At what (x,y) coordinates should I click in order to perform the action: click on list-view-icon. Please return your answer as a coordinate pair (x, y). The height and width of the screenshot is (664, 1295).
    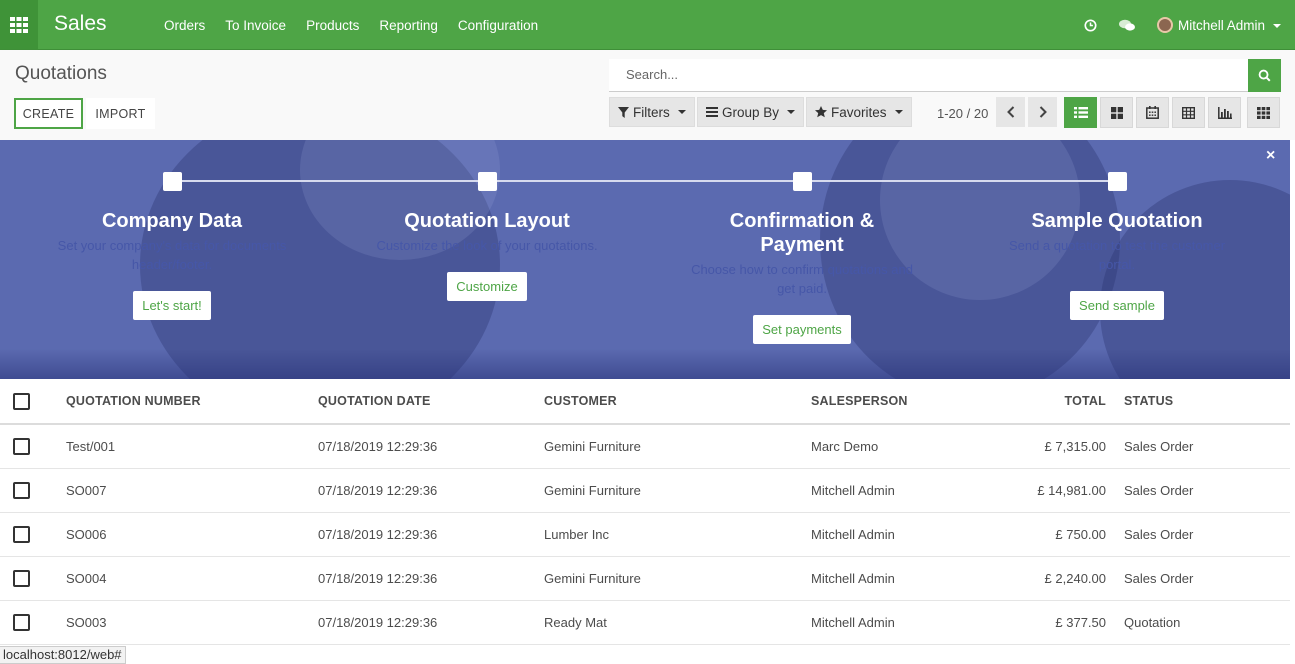
    Looking at the image, I should click on (1080, 112).